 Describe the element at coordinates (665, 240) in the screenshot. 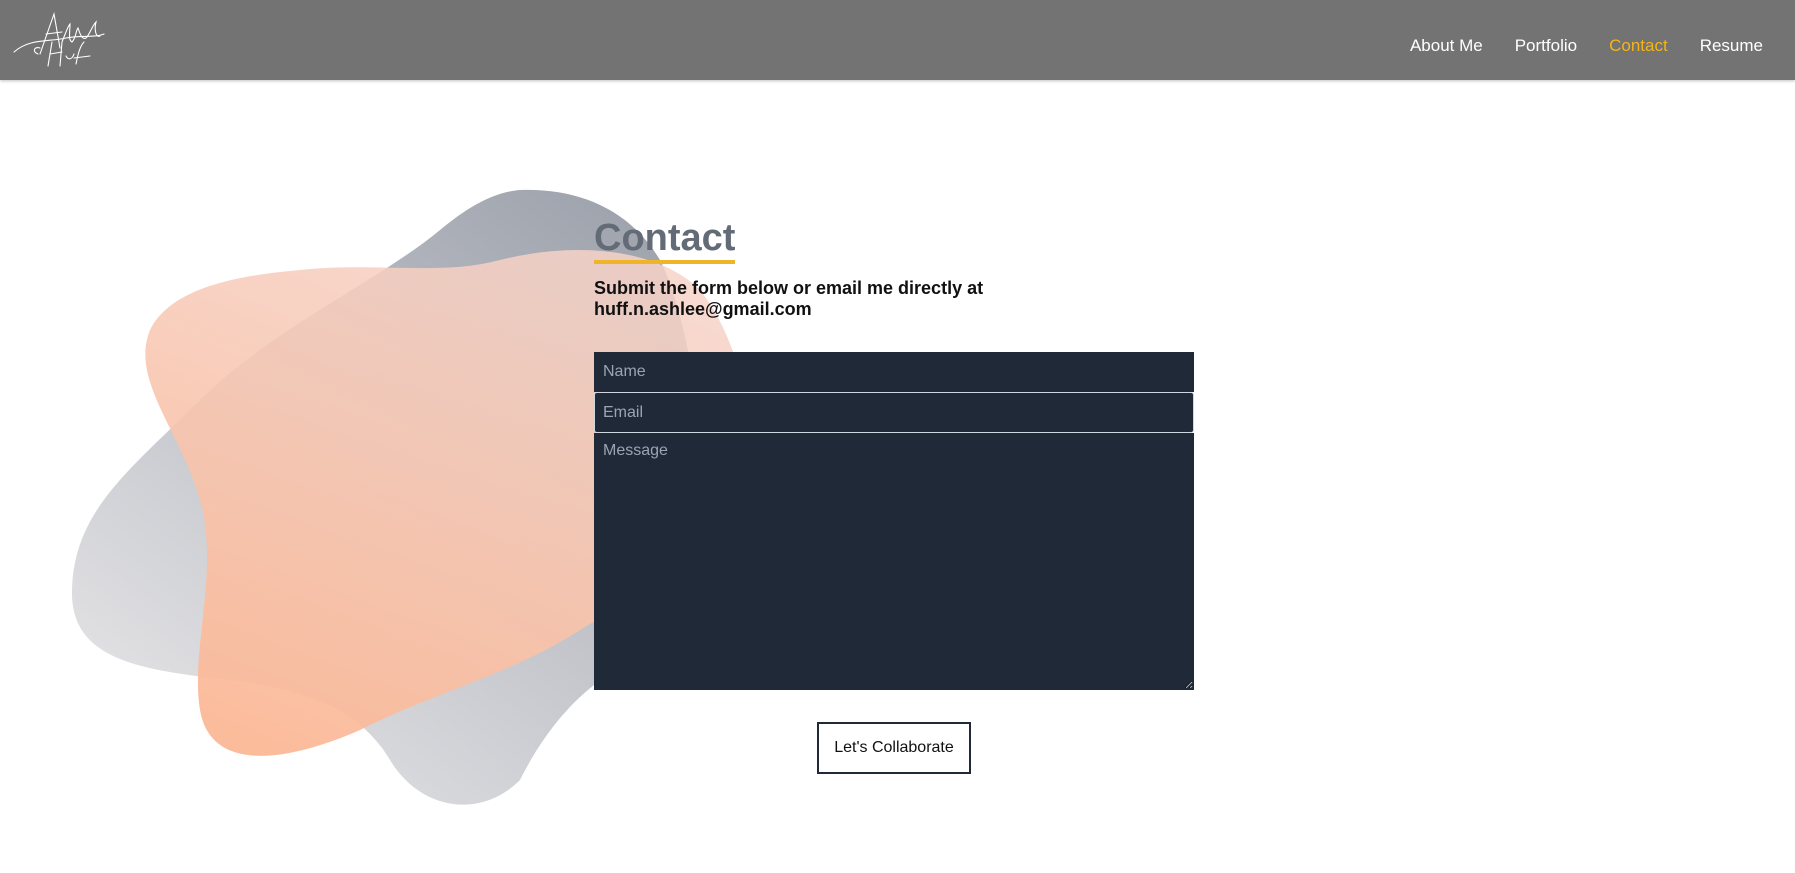

I see `page-title: Contact` at that location.